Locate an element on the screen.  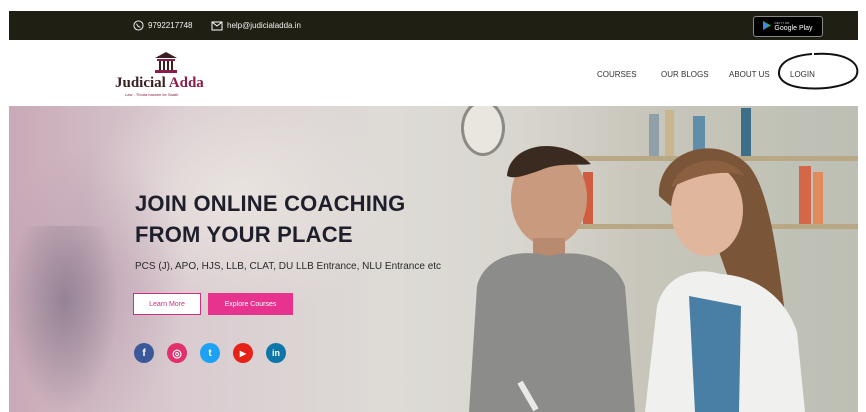
twitter-icon: t is located at coordinates (210, 353).